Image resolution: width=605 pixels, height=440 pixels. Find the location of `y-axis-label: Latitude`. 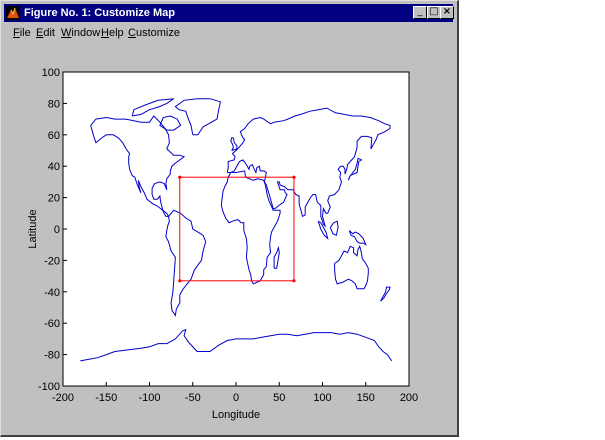

y-axis-label: Latitude is located at coordinates (33, 228).